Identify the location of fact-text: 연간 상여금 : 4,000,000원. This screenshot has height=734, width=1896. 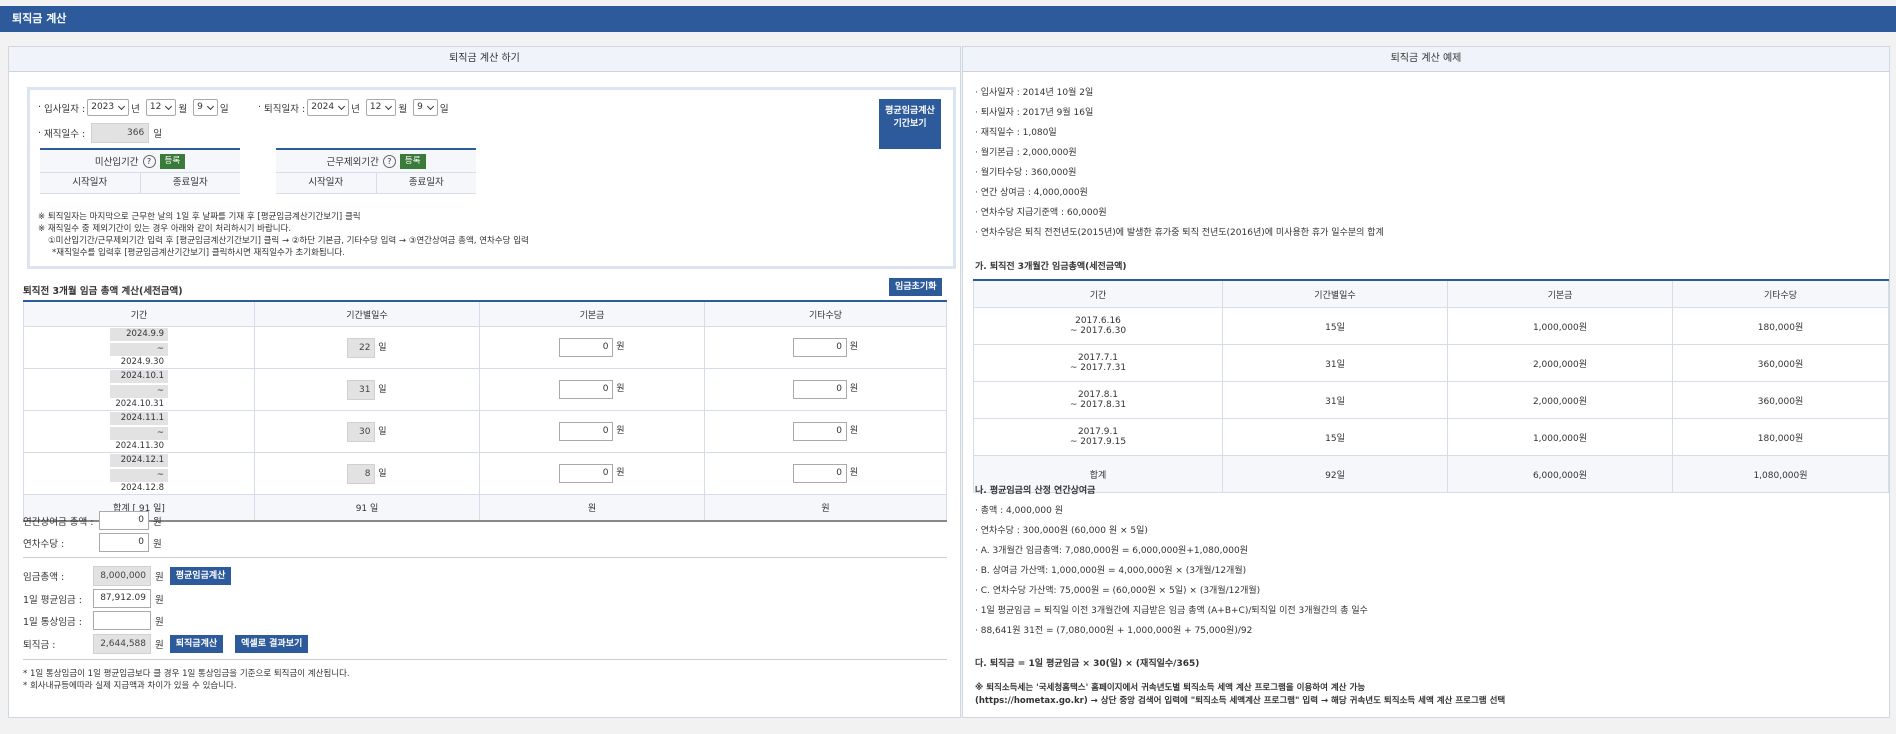
(1034, 193).